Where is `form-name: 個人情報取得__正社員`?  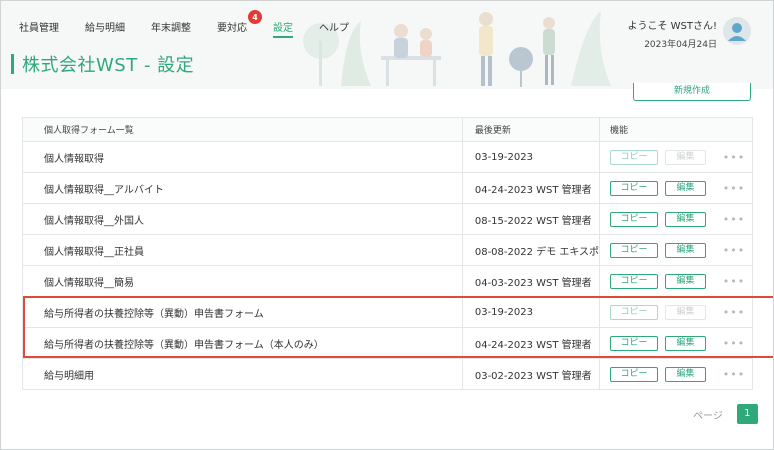 form-name: 個人情報取得__正社員 is located at coordinates (242, 250).